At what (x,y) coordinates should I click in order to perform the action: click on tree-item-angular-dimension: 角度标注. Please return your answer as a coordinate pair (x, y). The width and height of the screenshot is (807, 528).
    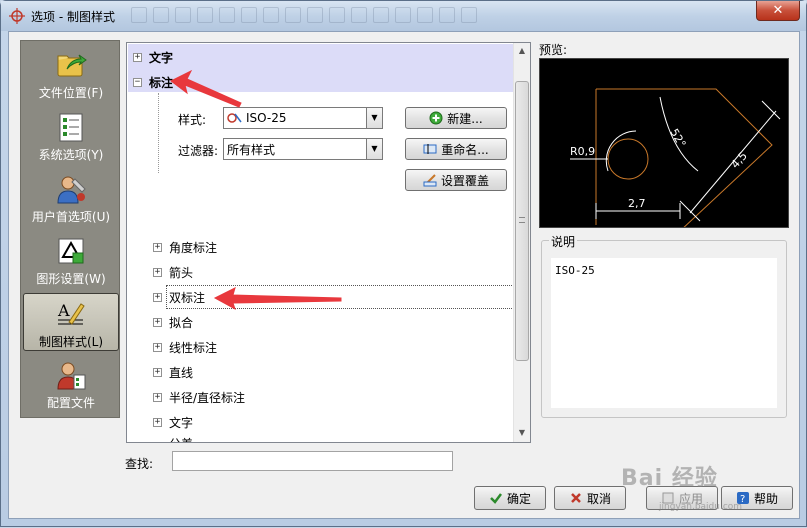
    Looking at the image, I should click on (193, 247).